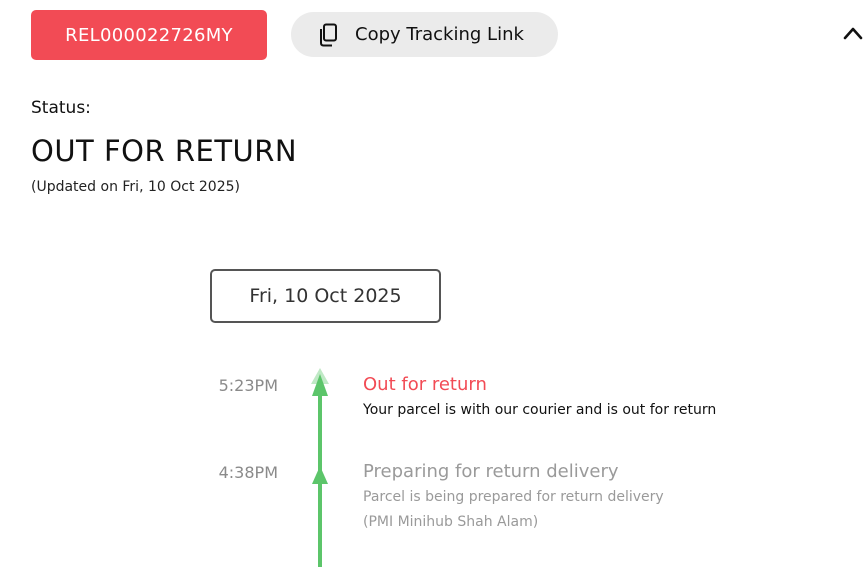  I want to click on copy-tracking-link-label: Copy Tracking Link, so click(439, 34).